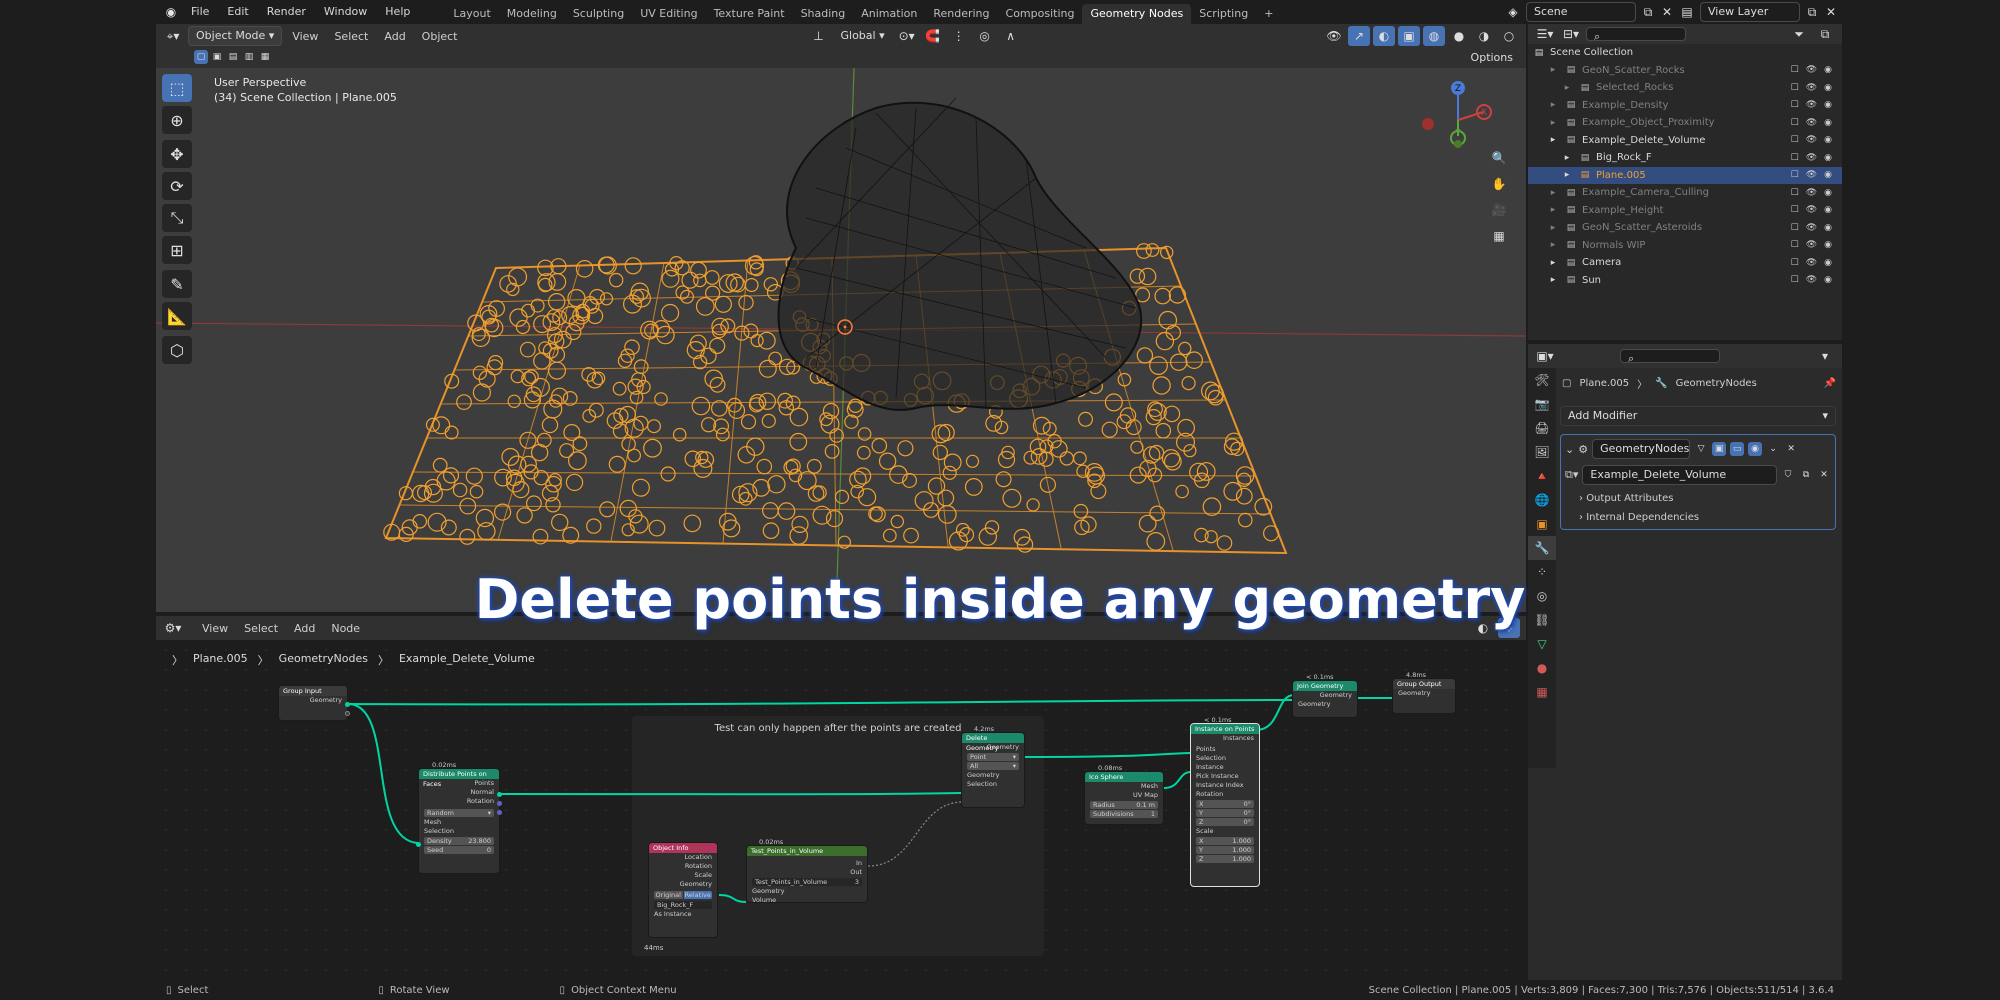 The height and width of the screenshot is (1000, 2000). I want to click on tab-layout: Layout, so click(471, 14).